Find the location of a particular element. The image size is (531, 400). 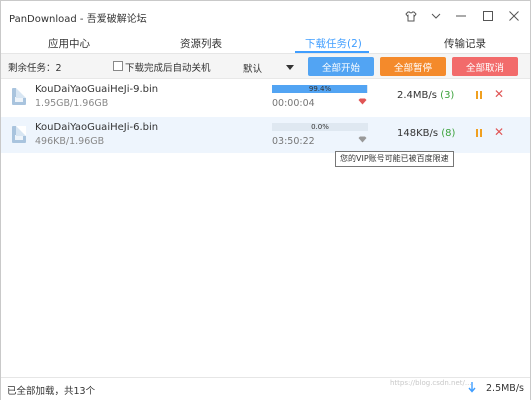

task-file-name: KouDaiYaoGuaiHeJi-6.bin is located at coordinates (97, 127).